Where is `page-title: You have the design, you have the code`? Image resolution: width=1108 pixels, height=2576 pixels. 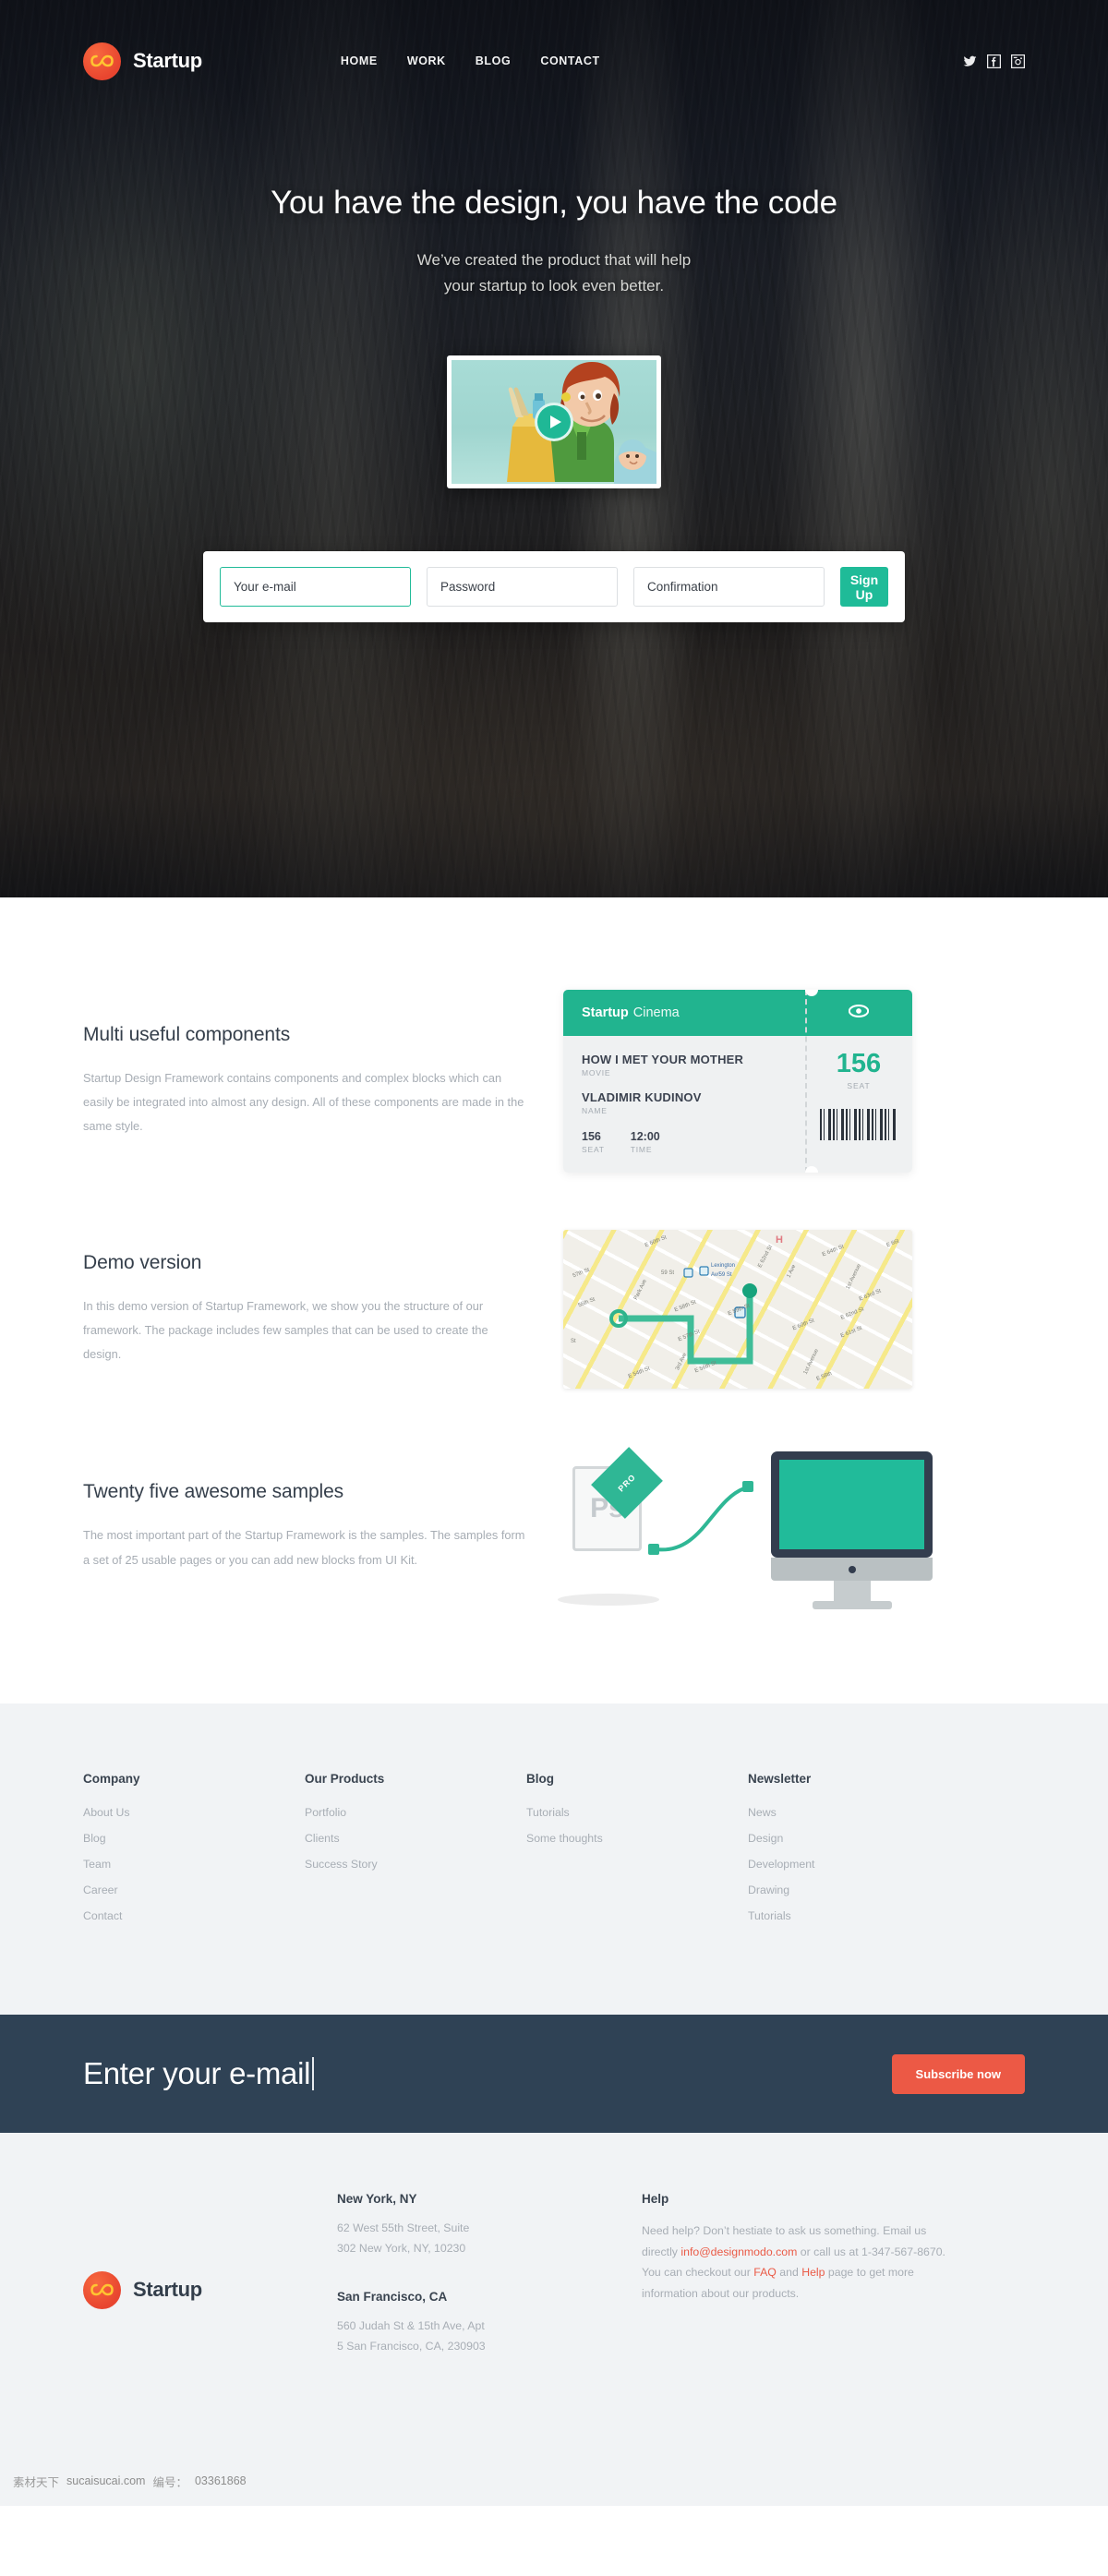 page-title: You have the design, you have the code is located at coordinates (554, 203).